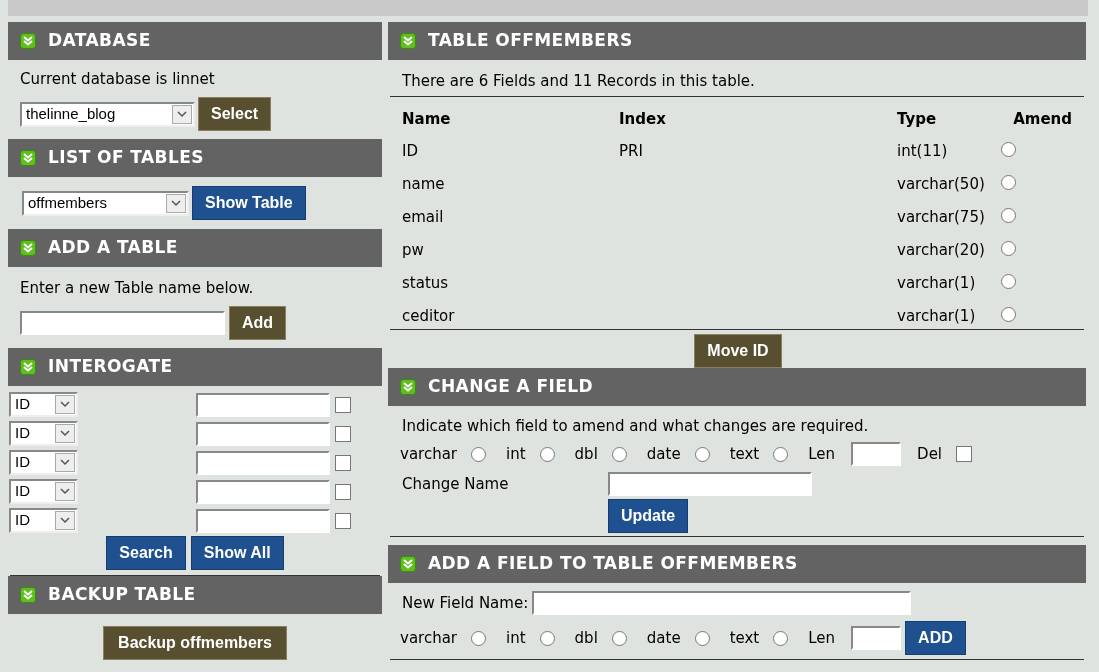  What do you see at coordinates (586, 454) in the screenshot?
I see `type-label: dbl` at bounding box center [586, 454].